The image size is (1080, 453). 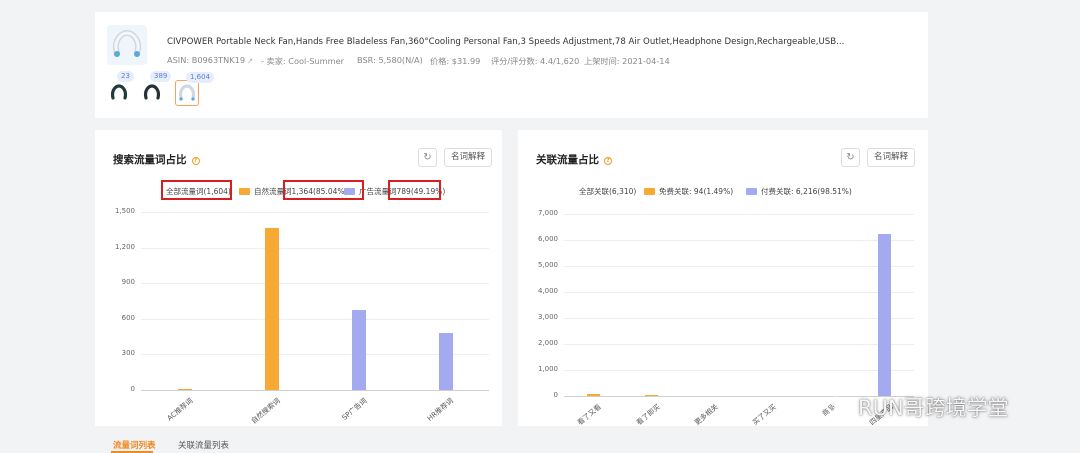 I want to click on product-image, so click(x=127, y=45).